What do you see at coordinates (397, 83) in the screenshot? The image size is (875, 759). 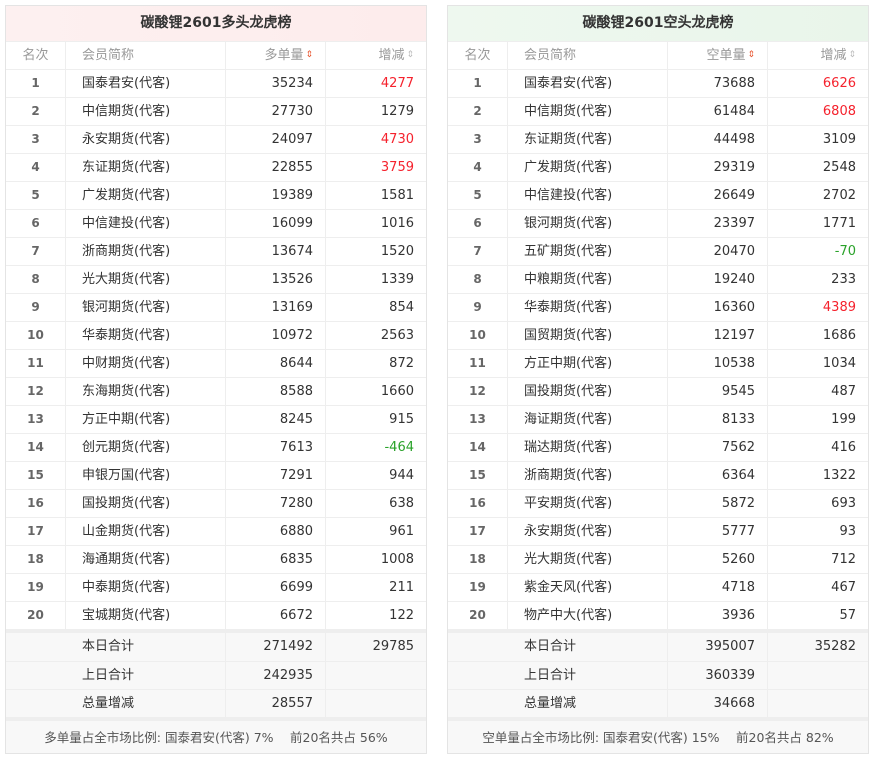 I see `change: 4277` at bounding box center [397, 83].